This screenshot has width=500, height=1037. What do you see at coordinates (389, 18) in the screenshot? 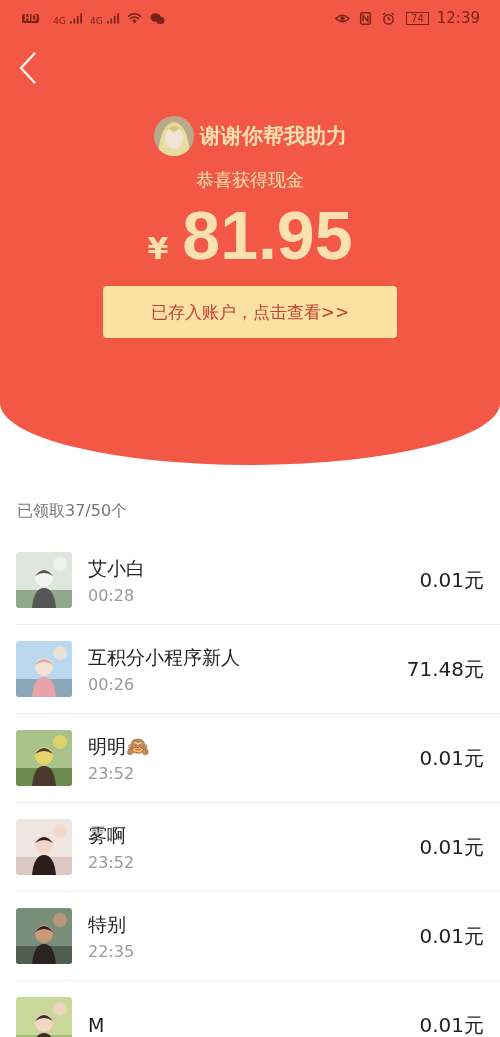
I see `alarm-icon` at bounding box center [389, 18].